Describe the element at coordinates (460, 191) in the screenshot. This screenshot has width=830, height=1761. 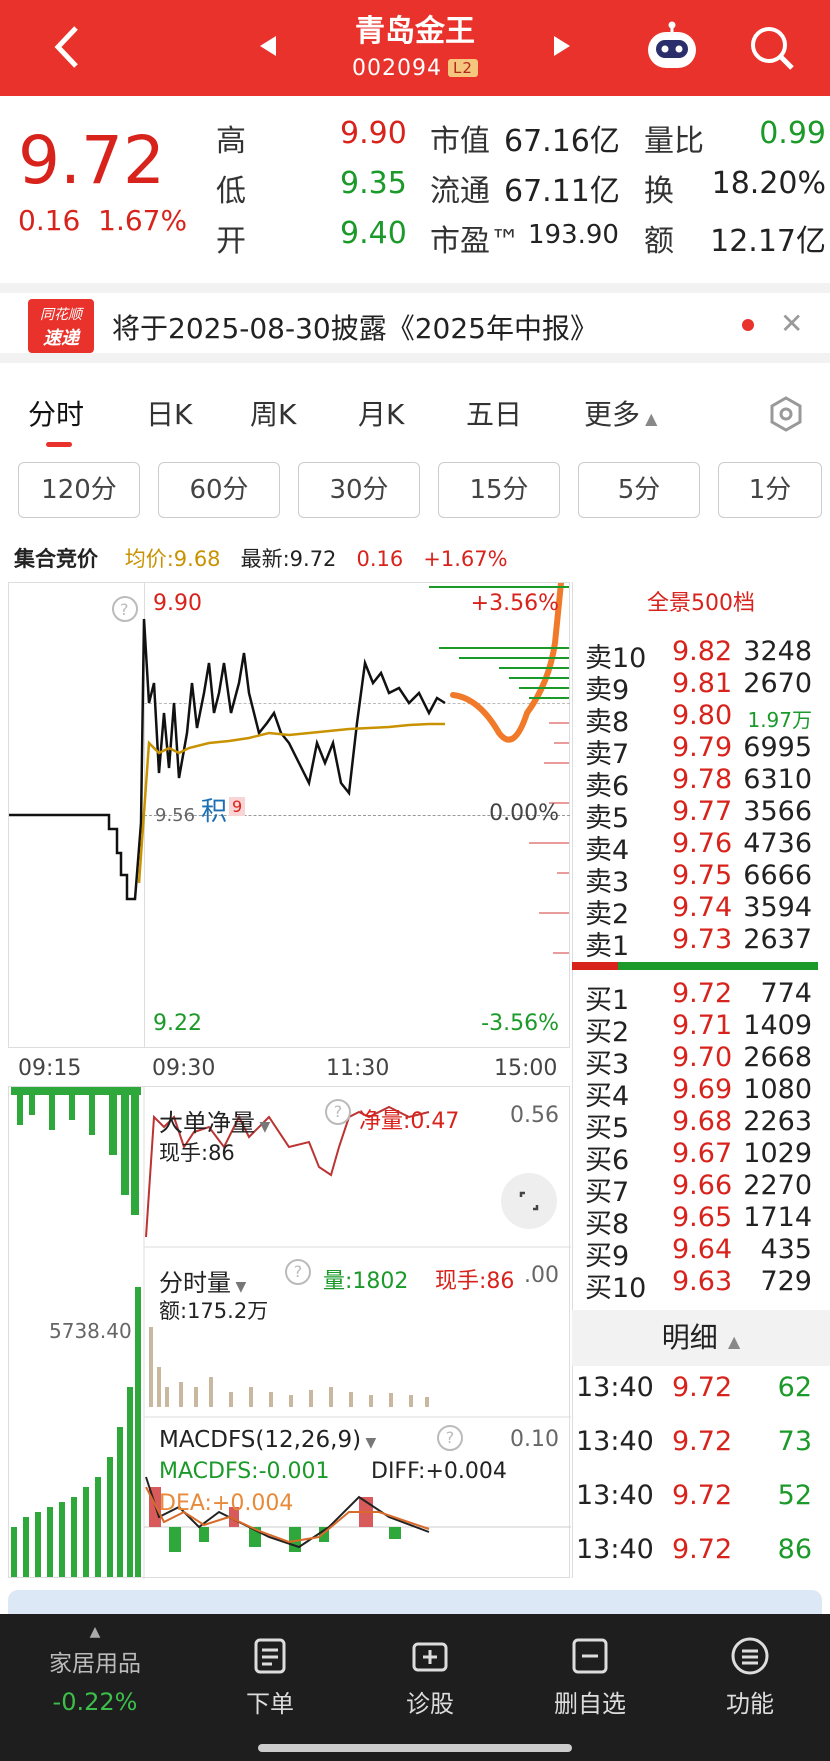
I see `float-cap-label: 流通` at that location.